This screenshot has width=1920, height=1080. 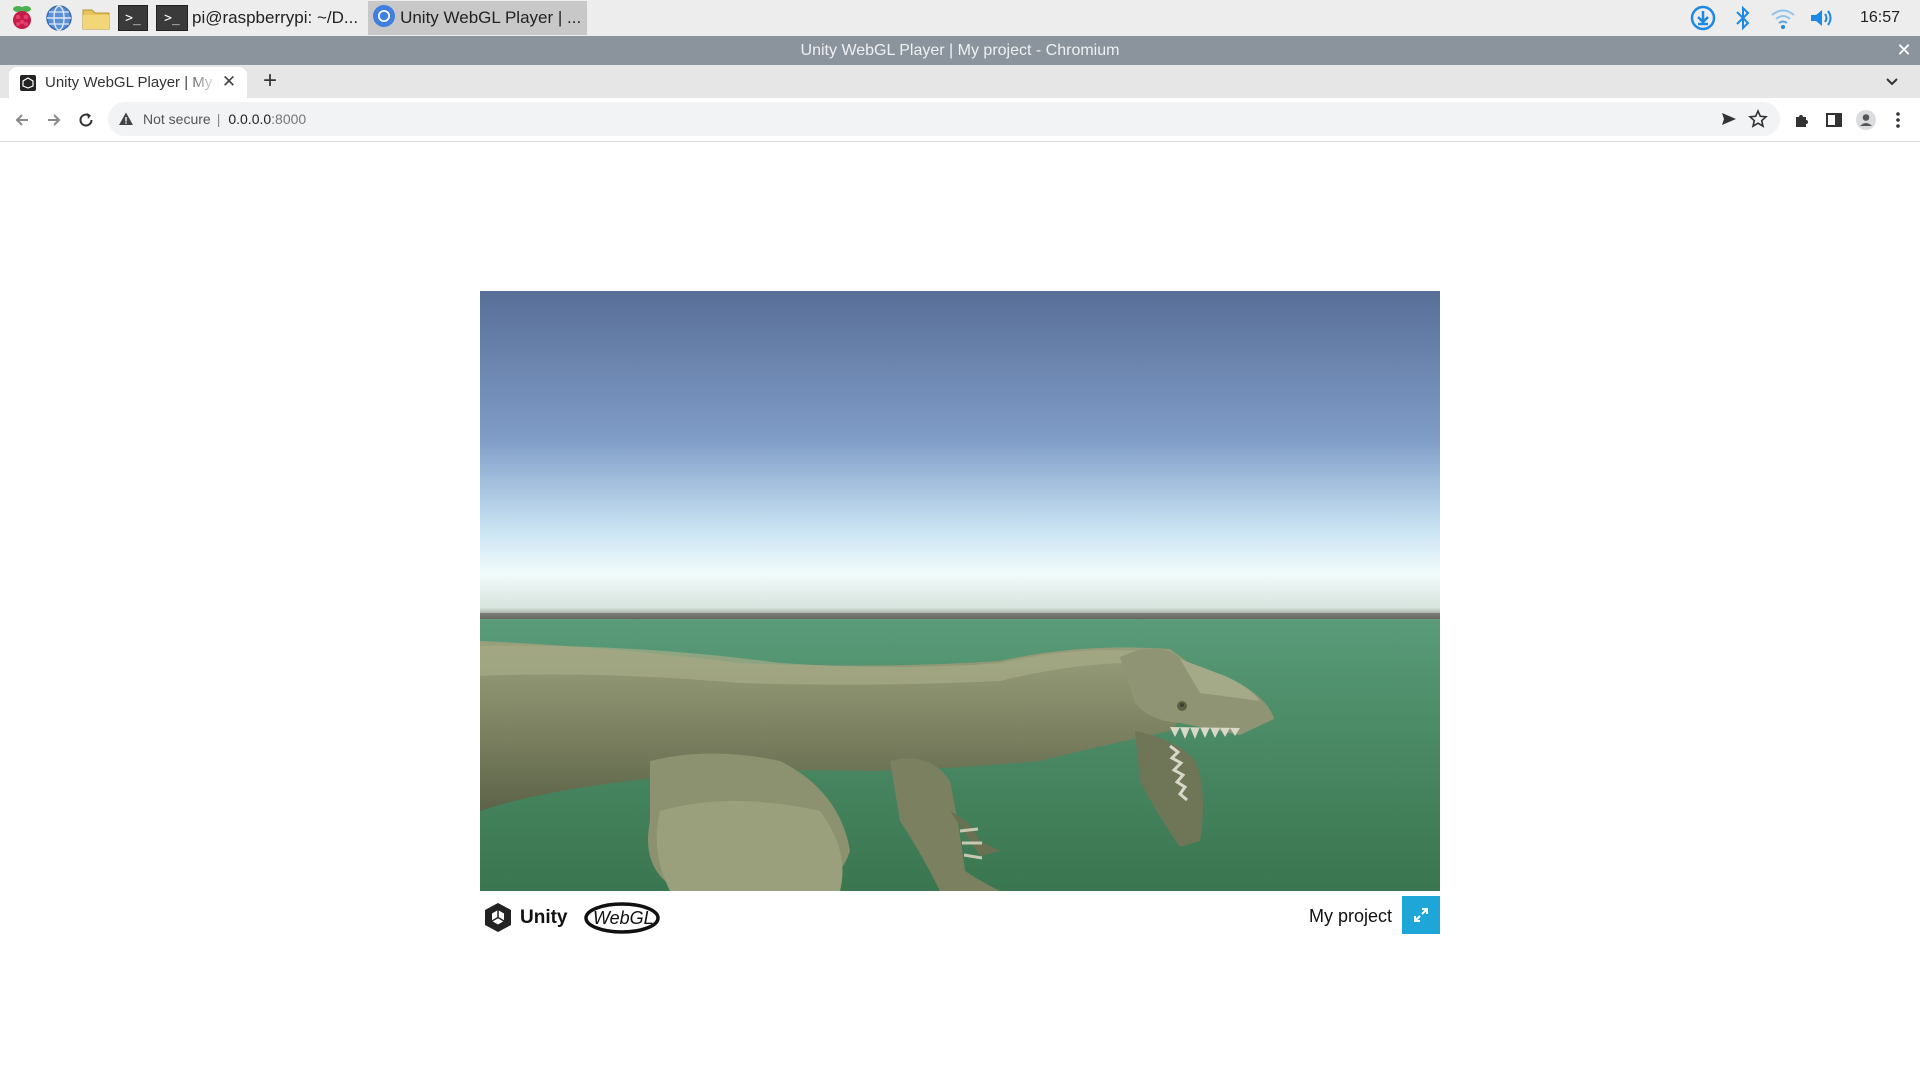 What do you see at coordinates (1898, 120) in the screenshot?
I see `browser-menu-icon` at bounding box center [1898, 120].